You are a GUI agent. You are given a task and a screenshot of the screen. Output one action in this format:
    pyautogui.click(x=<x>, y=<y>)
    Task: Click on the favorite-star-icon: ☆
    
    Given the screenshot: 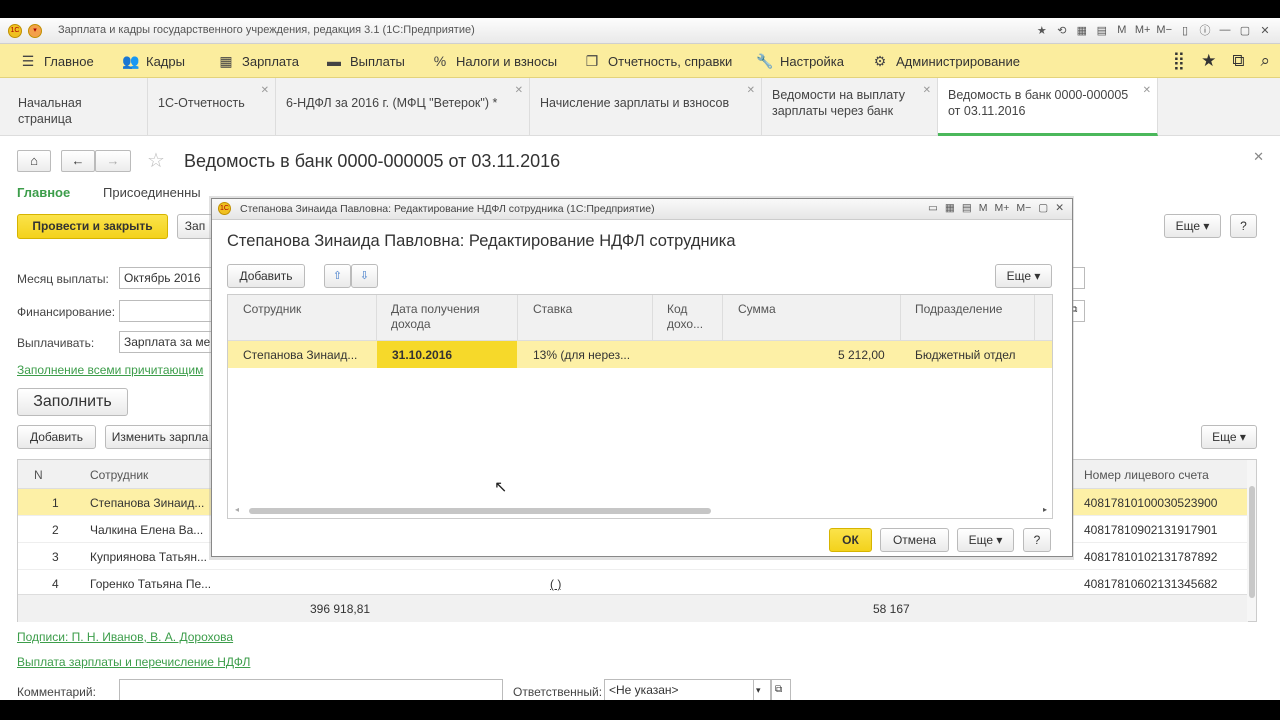 What is the action you would take?
    pyautogui.click(x=156, y=160)
    